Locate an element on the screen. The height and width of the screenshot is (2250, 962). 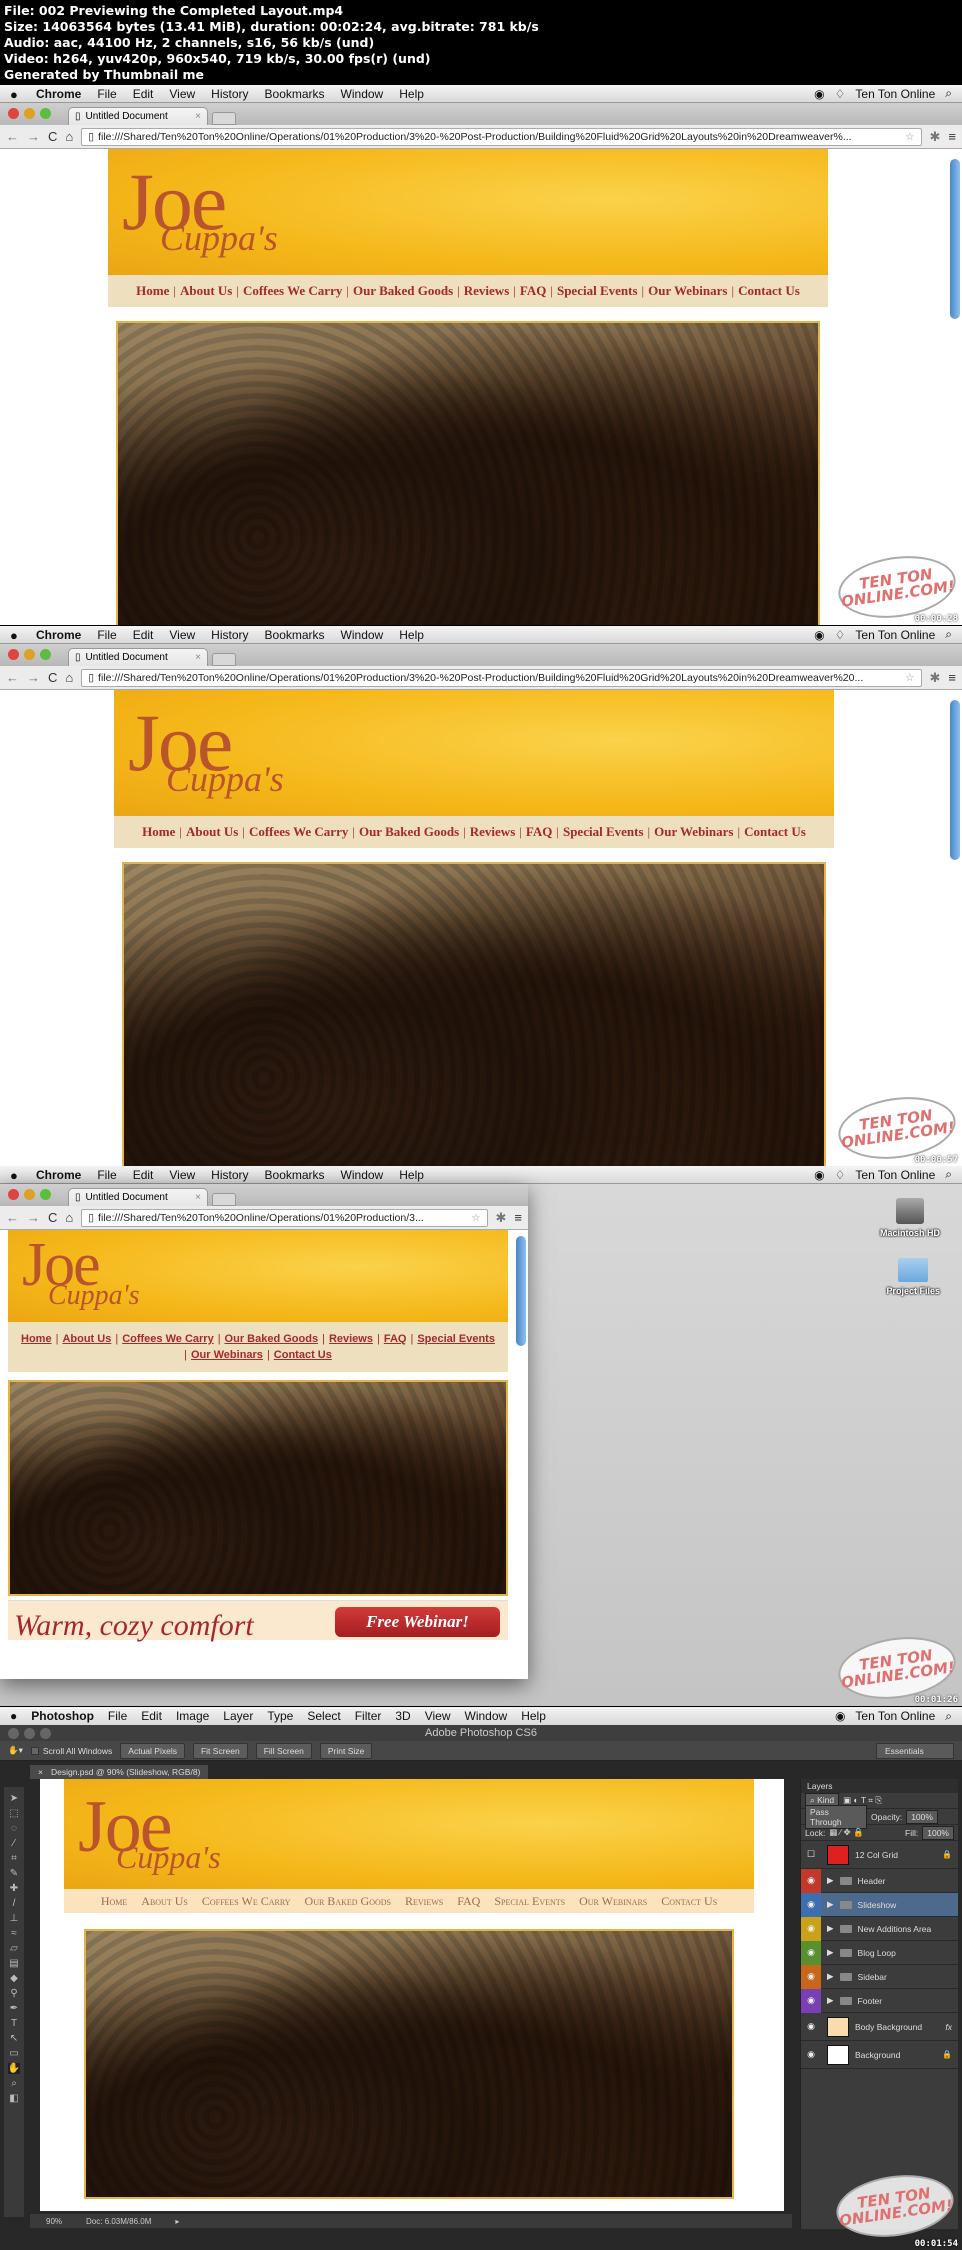
menu-app: Photoshop is located at coordinates (62, 1716).